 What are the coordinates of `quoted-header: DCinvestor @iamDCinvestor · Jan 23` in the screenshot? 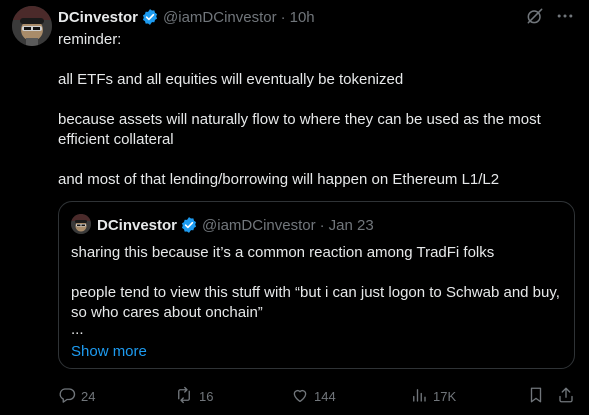 It's located at (235, 225).